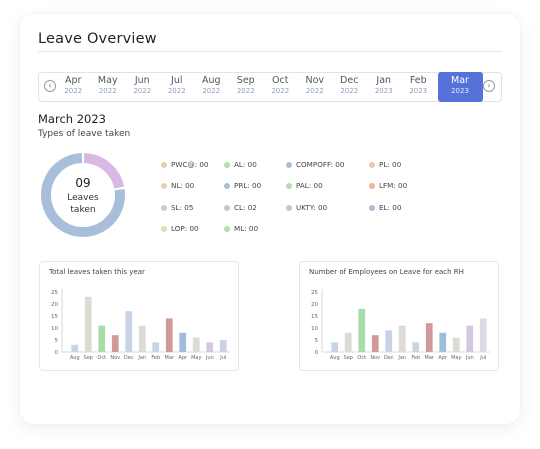 The image size is (540, 449). I want to click on legend-item: EL: 00, so click(385, 207).